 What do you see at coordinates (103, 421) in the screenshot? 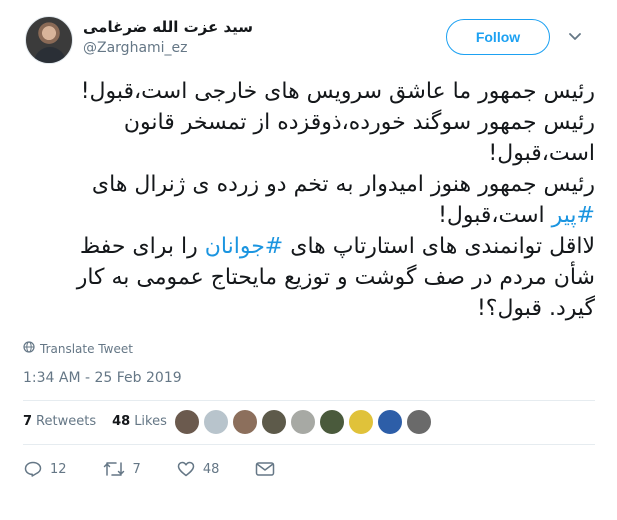
I see `tweet-stats: 7 Retweets 48 Likes` at bounding box center [103, 421].